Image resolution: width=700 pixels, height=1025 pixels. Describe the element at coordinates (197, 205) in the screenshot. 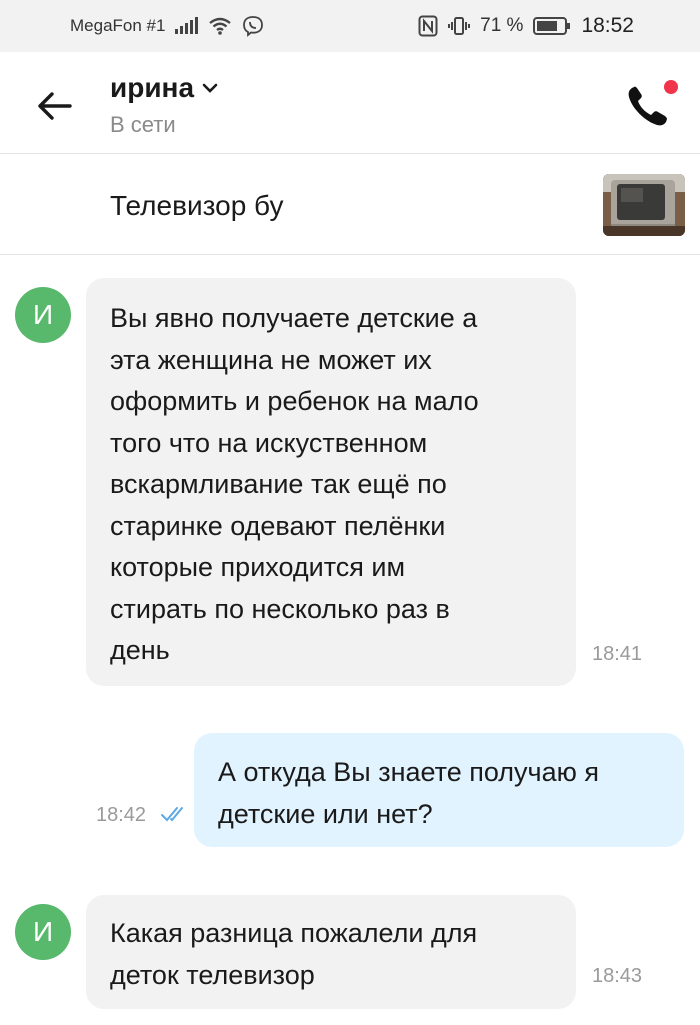

I see `listing-title: Телевизор бу` at that location.